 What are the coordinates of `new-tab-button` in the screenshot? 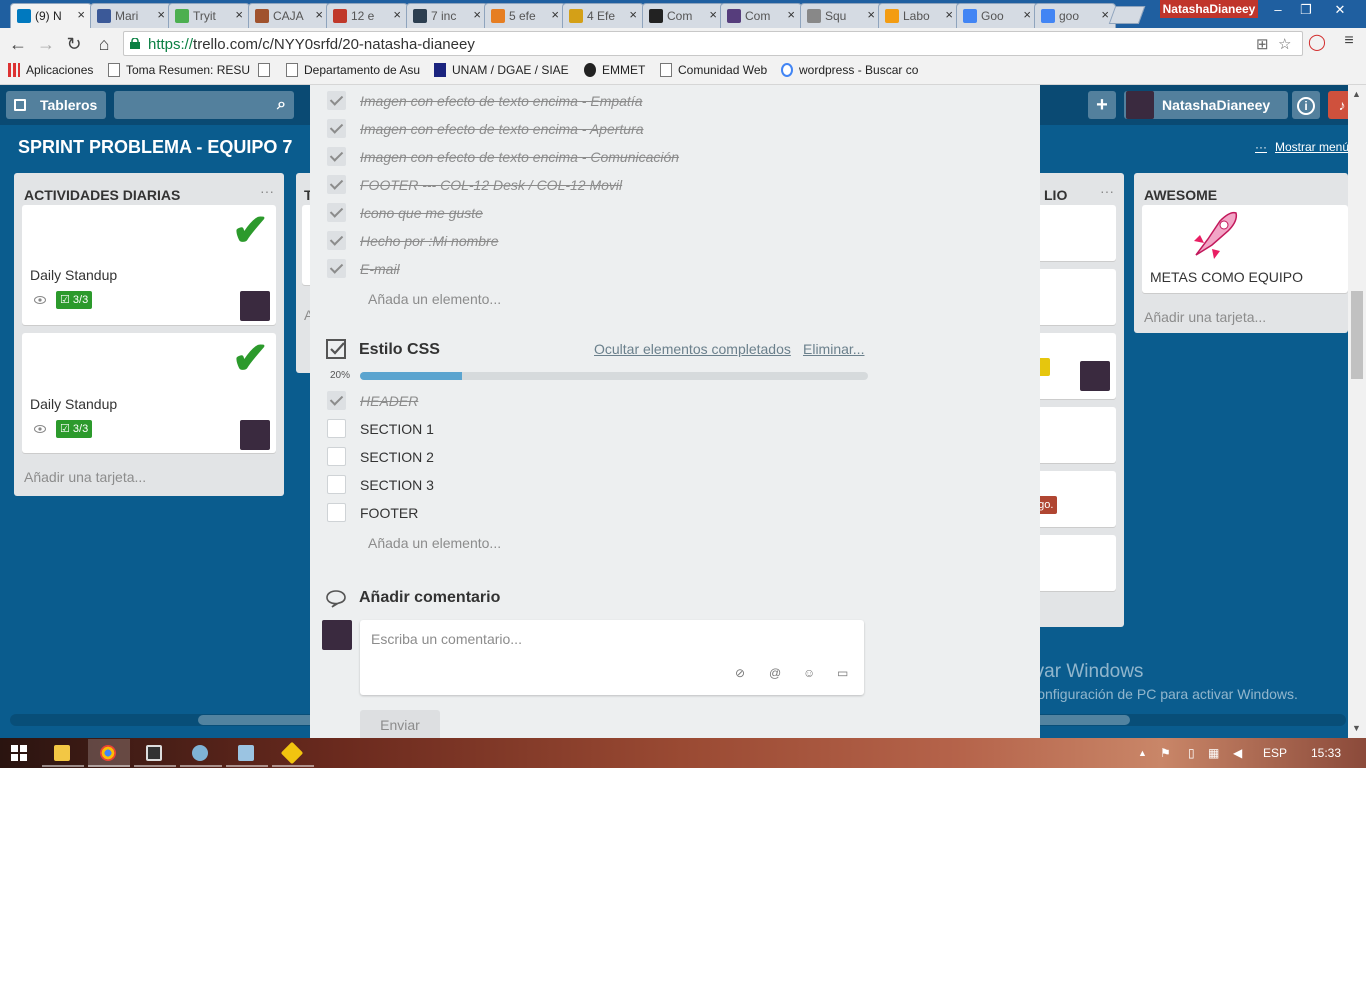 It's located at (1127, 15).